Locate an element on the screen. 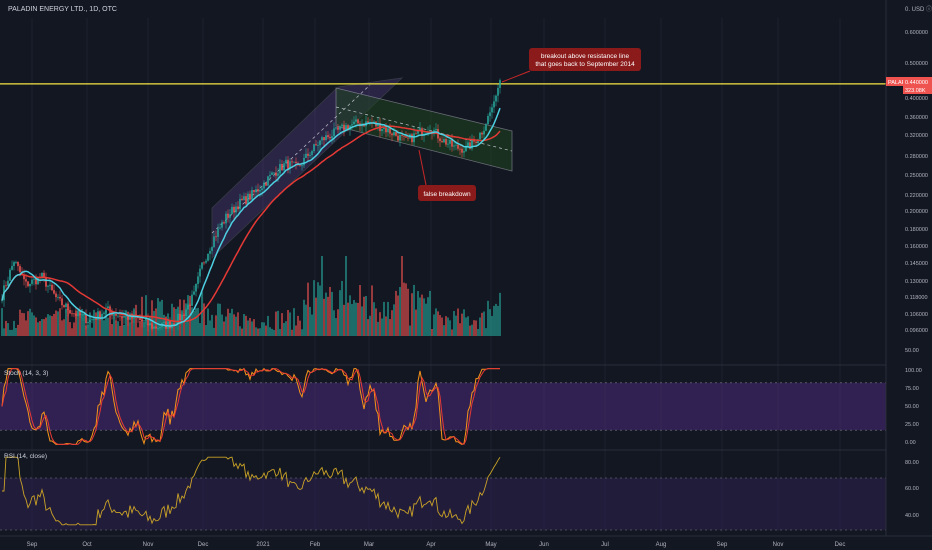 This screenshot has width=932, height=550. false-breakdown-annotation-text: false breakdown is located at coordinates (447, 194).